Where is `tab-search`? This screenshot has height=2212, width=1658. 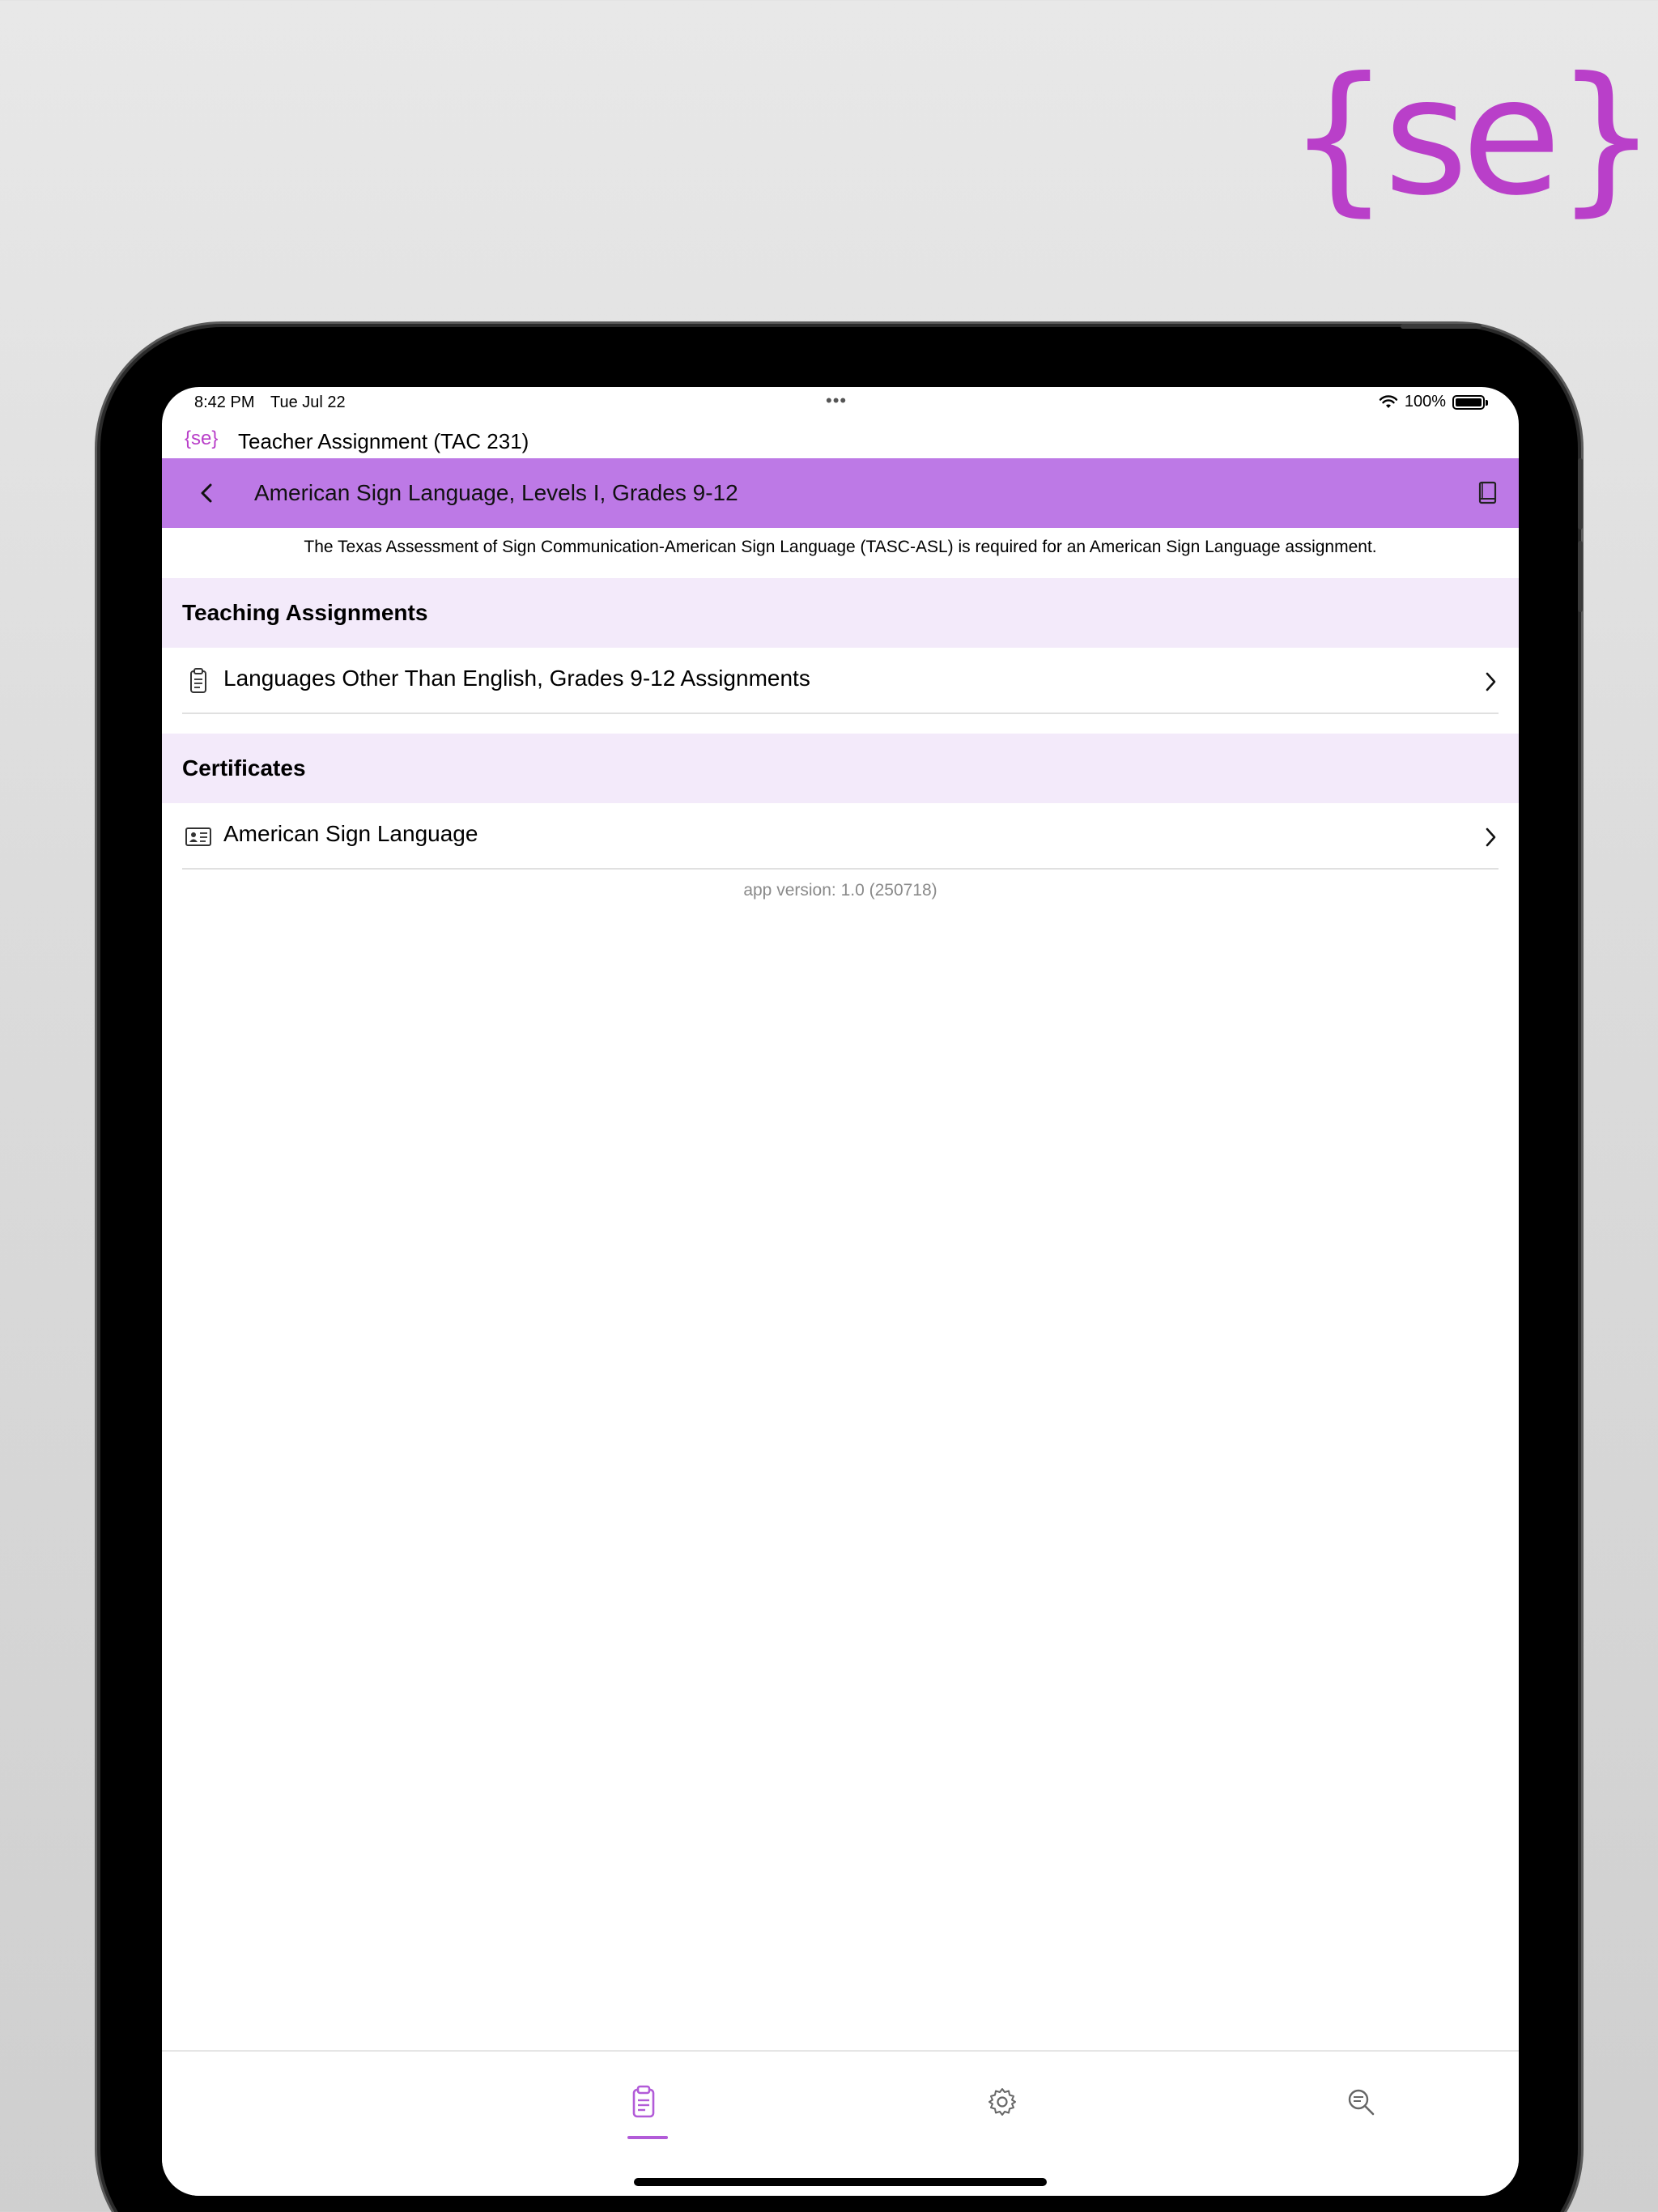
tab-search is located at coordinates (1361, 2109).